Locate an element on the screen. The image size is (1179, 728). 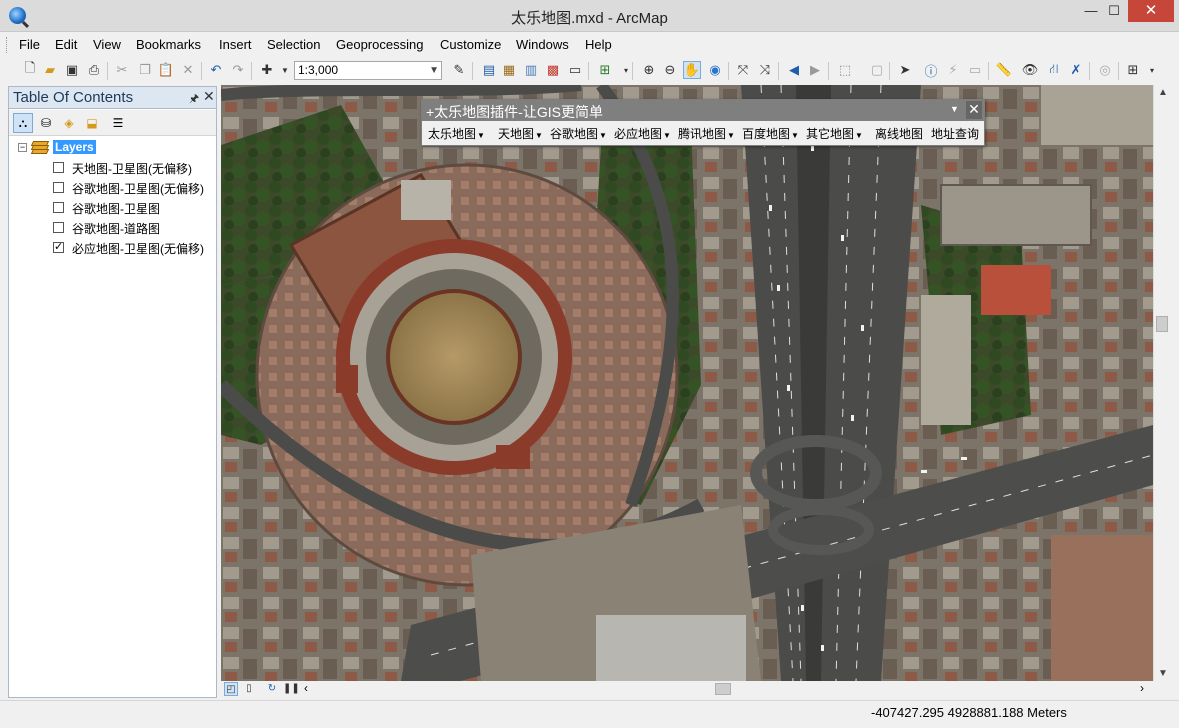
layer-label: 谷歌地图-道路图 is located at coordinates (116, 228).